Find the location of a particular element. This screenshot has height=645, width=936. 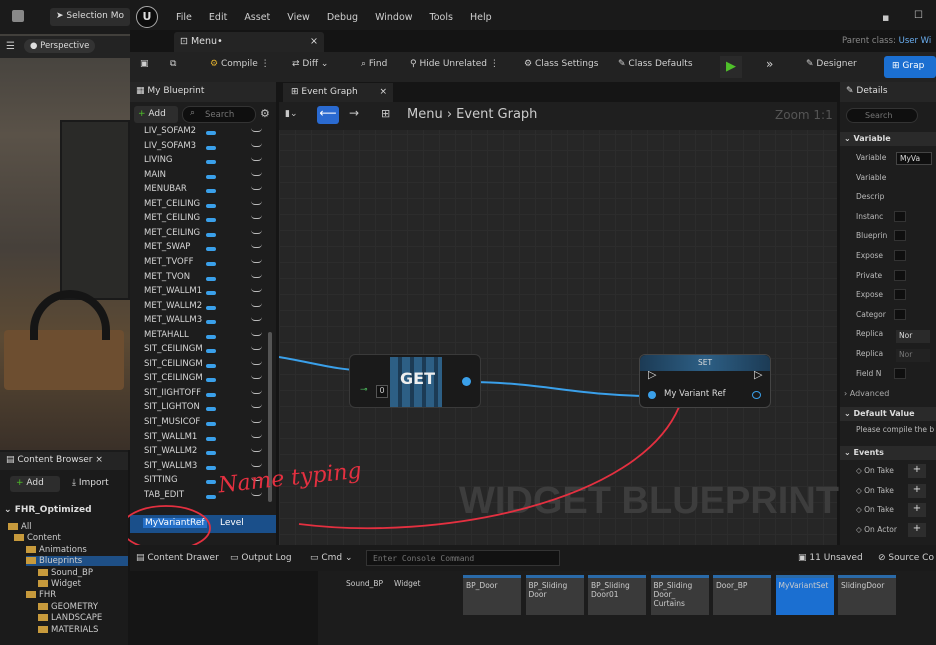

tab-menu: ⊡ Menu• × is located at coordinates (249, 42).